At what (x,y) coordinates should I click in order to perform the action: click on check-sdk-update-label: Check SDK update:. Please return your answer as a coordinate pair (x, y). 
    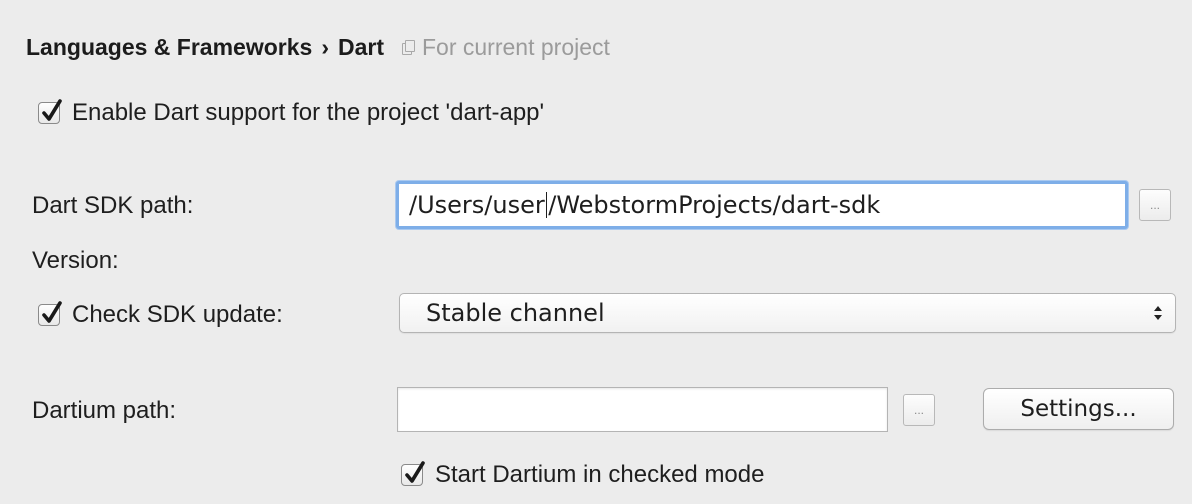
    Looking at the image, I should click on (177, 314).